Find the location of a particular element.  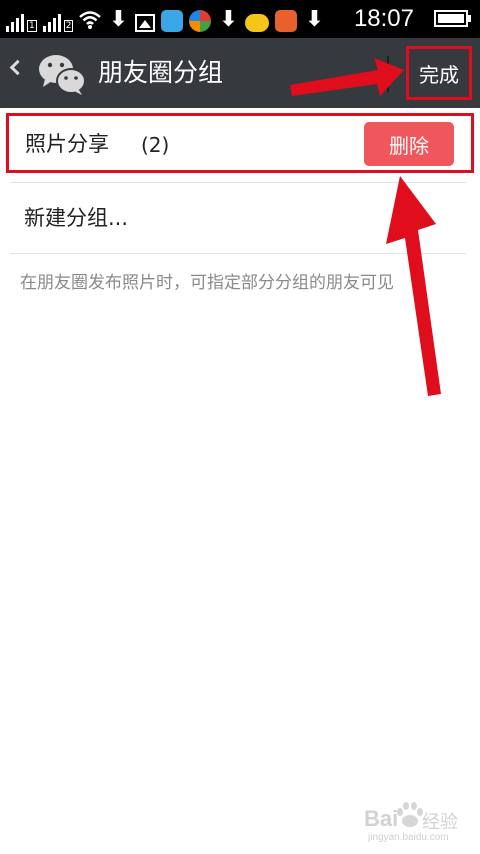

page-title: 朋友圈分组 is located at coordinates (161, 72).